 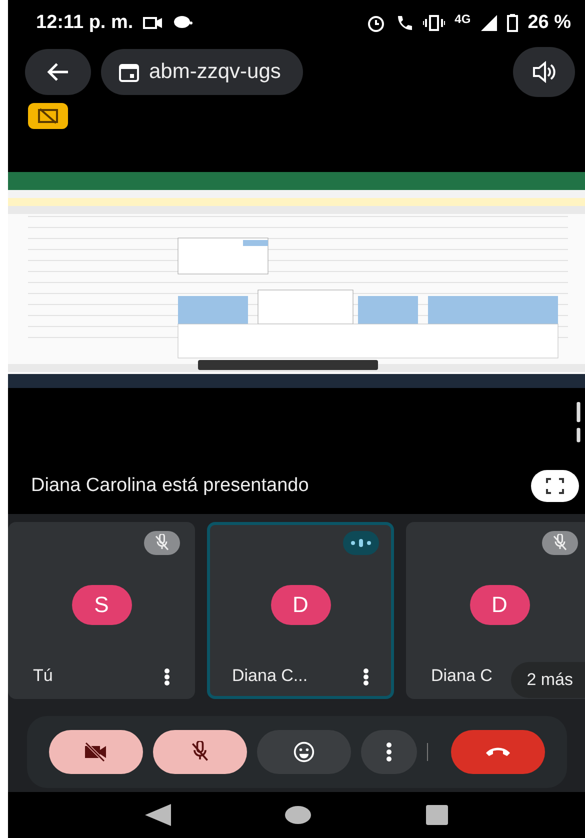 I want to click on fullscreen-button, so click(x=555, y=486).